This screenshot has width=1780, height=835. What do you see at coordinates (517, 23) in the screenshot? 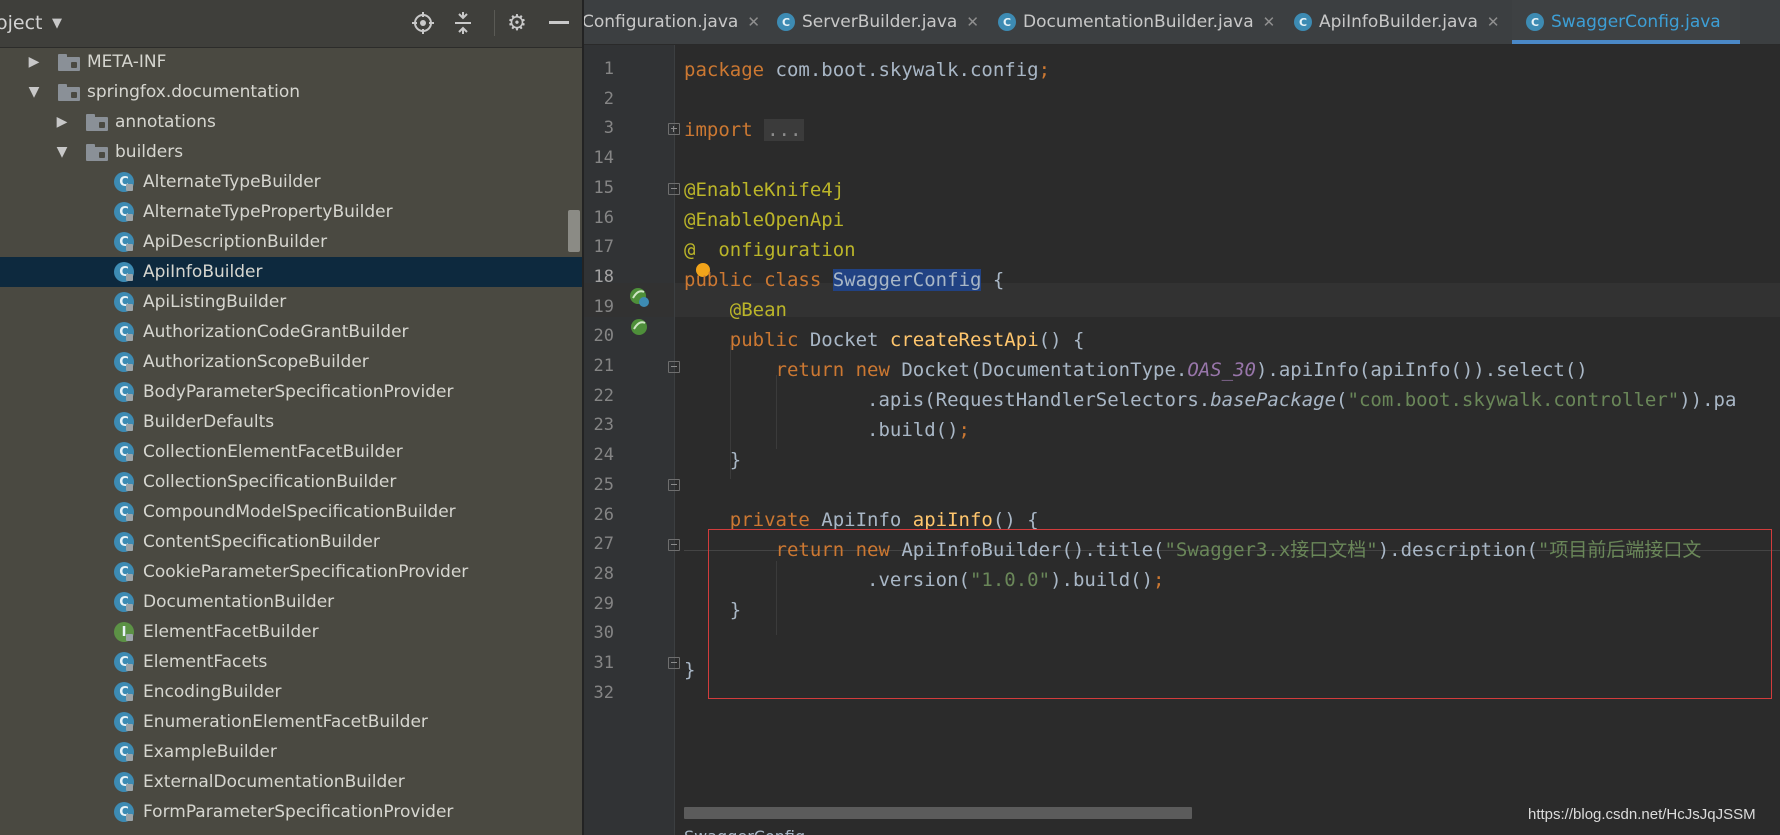
I see `gear-icon: ⚙` at bounding box center [517, 23].